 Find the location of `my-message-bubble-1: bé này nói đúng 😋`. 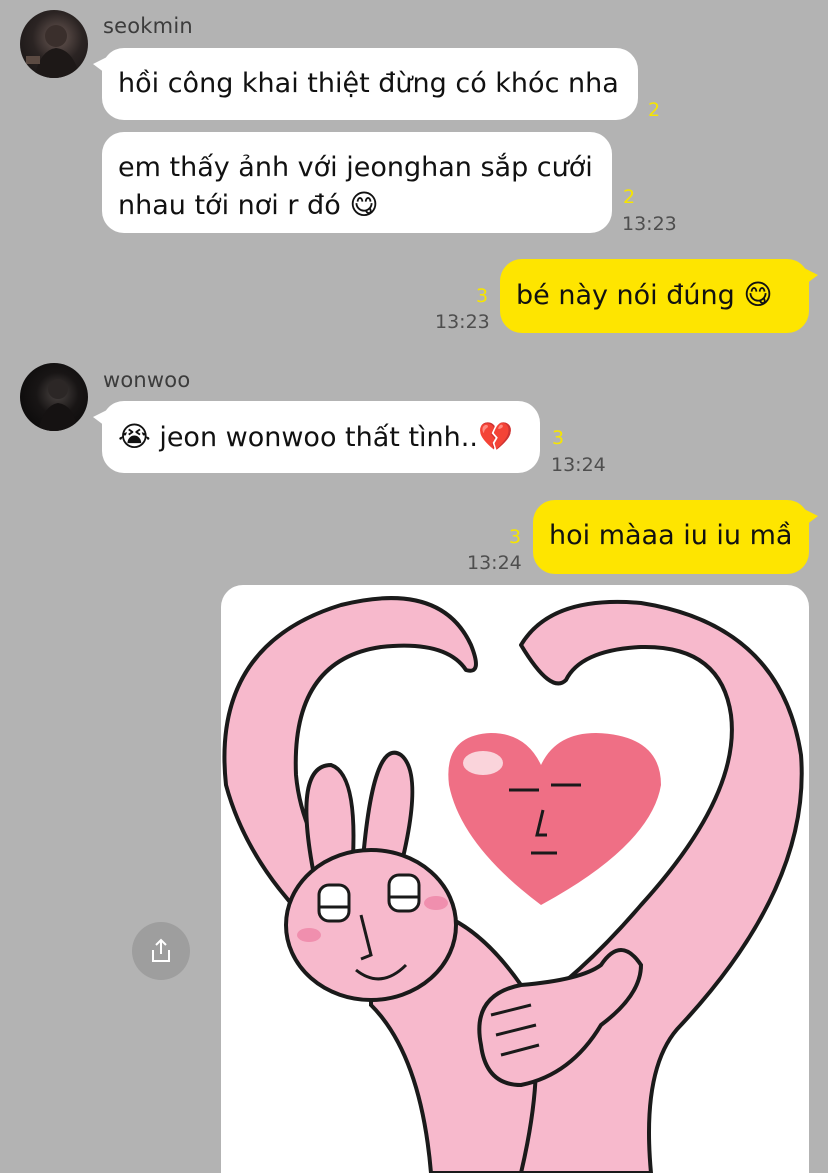

my-message-bubble-1: bé này nói đúng 😋 is located at coordinates (659, 296).